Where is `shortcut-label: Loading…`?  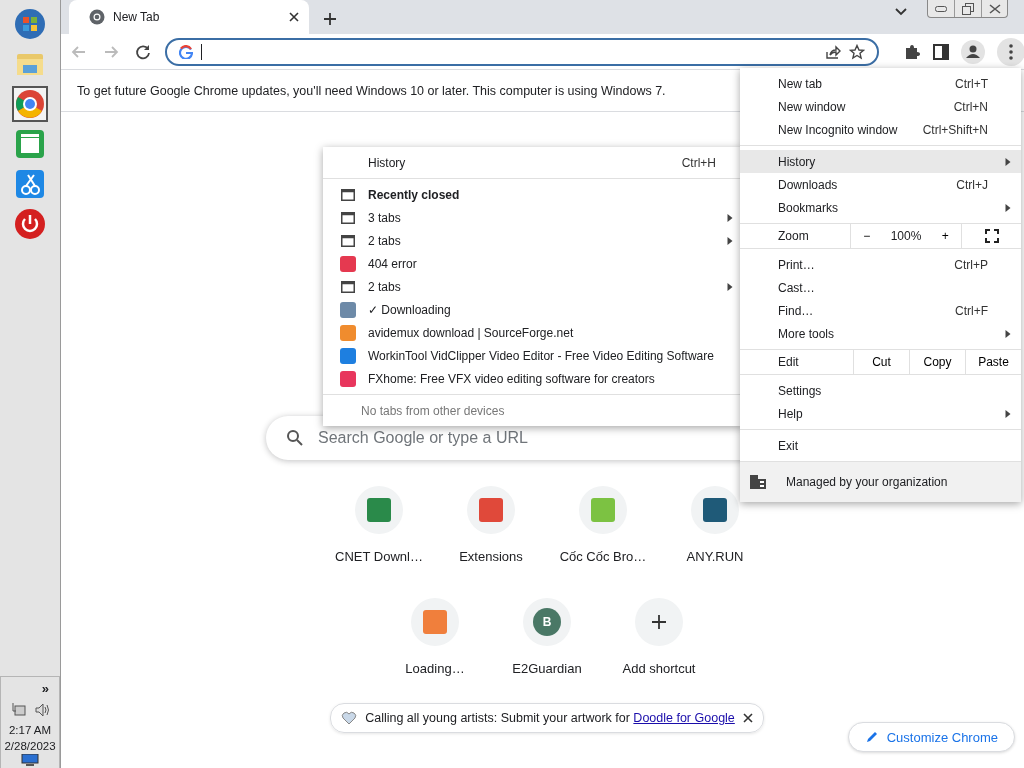
shortcut-label: Loading… is located at coordinates (435, 668).